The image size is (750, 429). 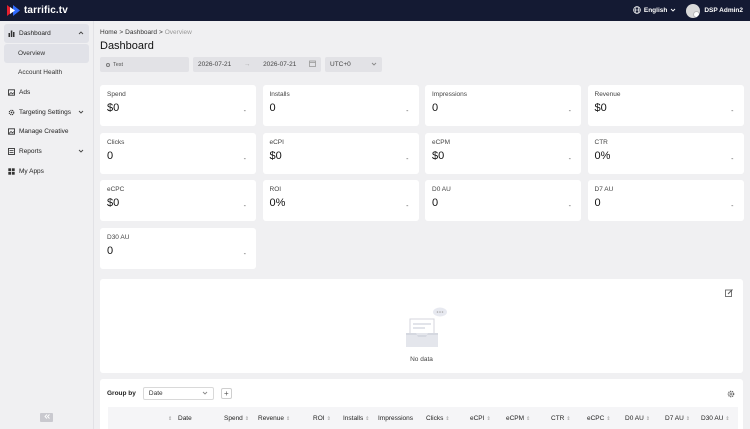 What do you see at coordinates (257, 64) in the screenshot?
I see `date-range-picker: 2026-07-21 → 2026-07-21` at bounding box center [257, 64].